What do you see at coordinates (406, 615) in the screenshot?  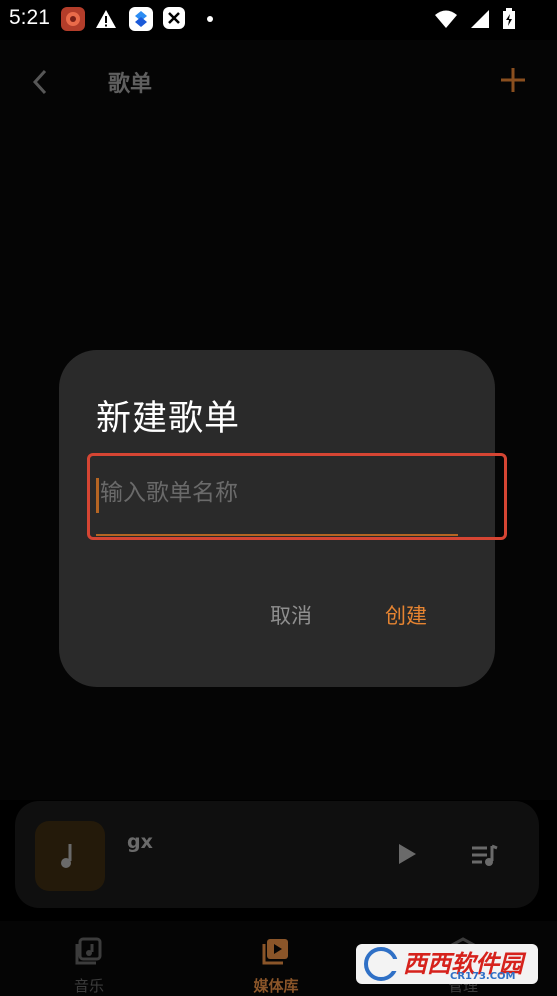 I see `create-button: 创建` at bounding box center [406, 615].